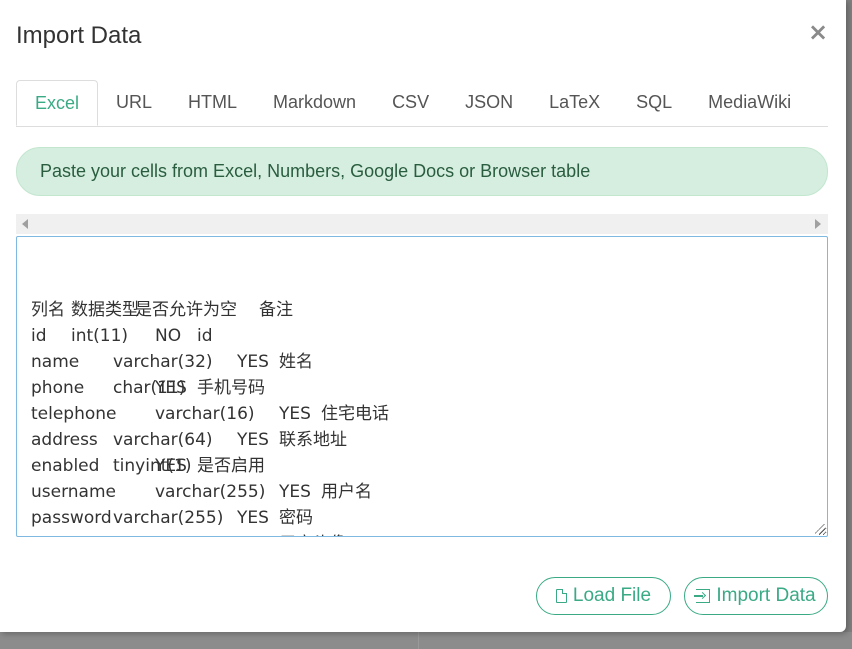  Describe the element at coordinates (100, 336) in the screenshot. I see `textarea-cell: int(11)` at that location.